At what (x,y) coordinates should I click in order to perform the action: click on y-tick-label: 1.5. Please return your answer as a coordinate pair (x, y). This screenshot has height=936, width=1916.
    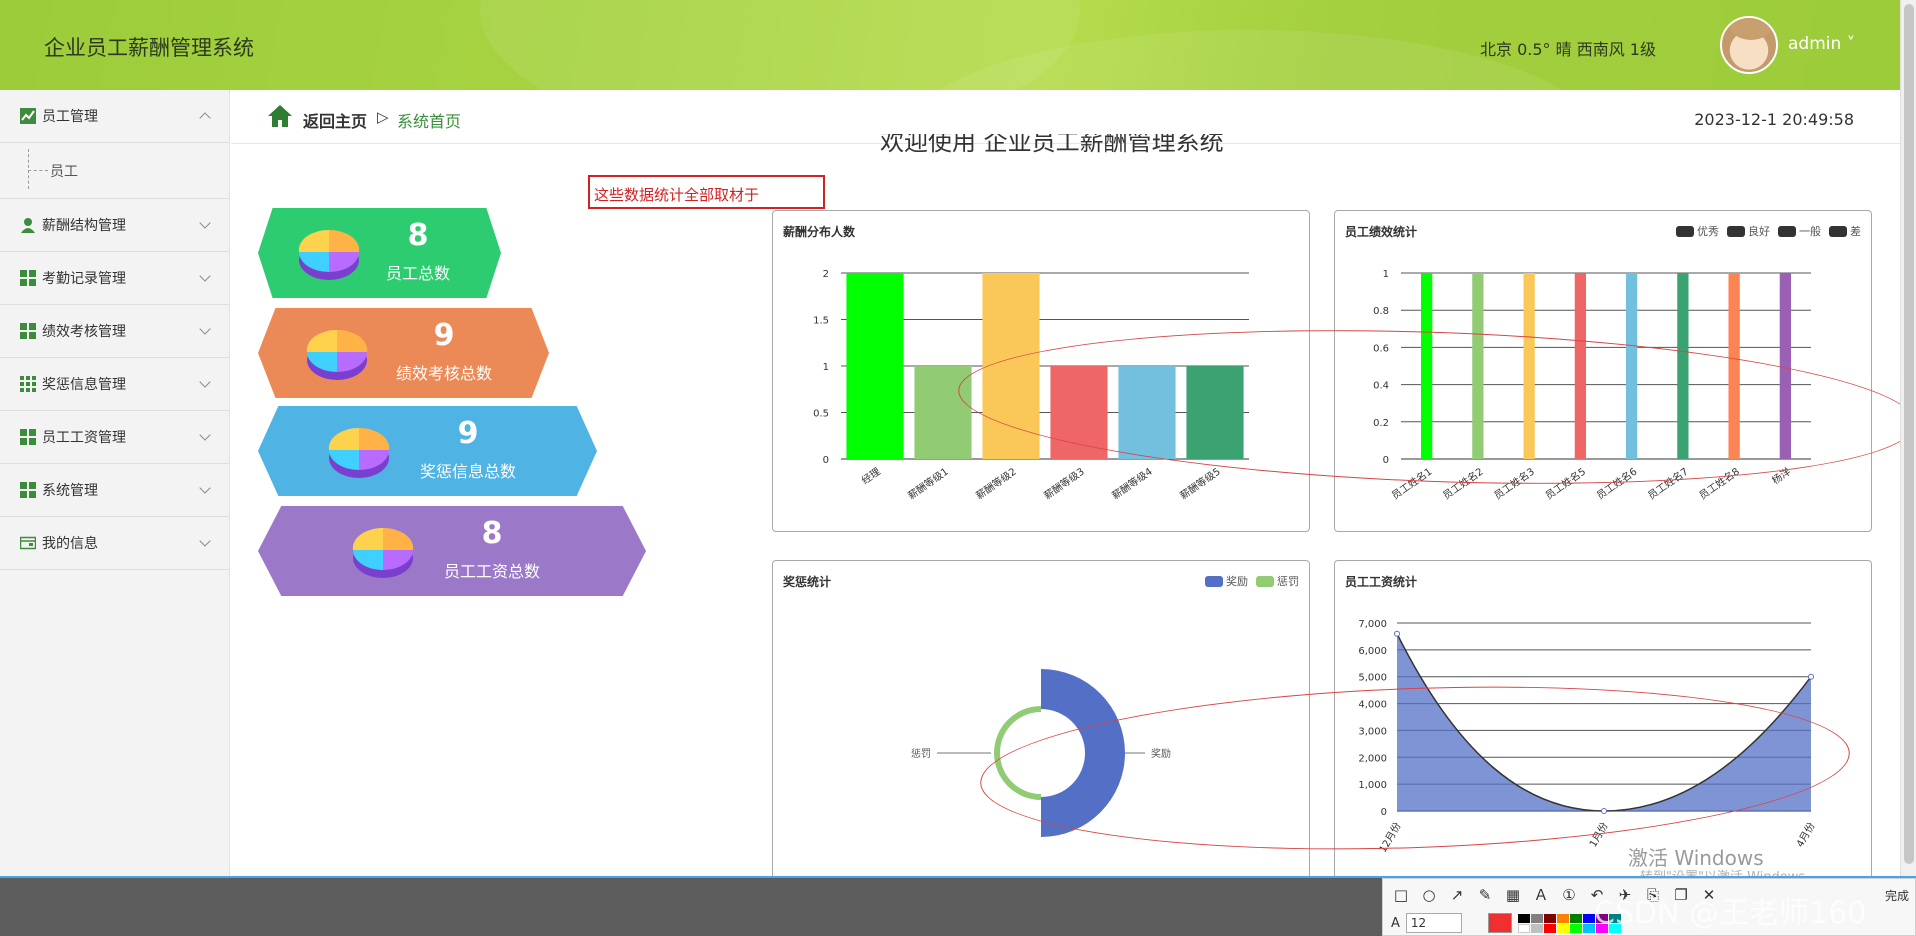
    Looking at the image, I should click on (821, 321).